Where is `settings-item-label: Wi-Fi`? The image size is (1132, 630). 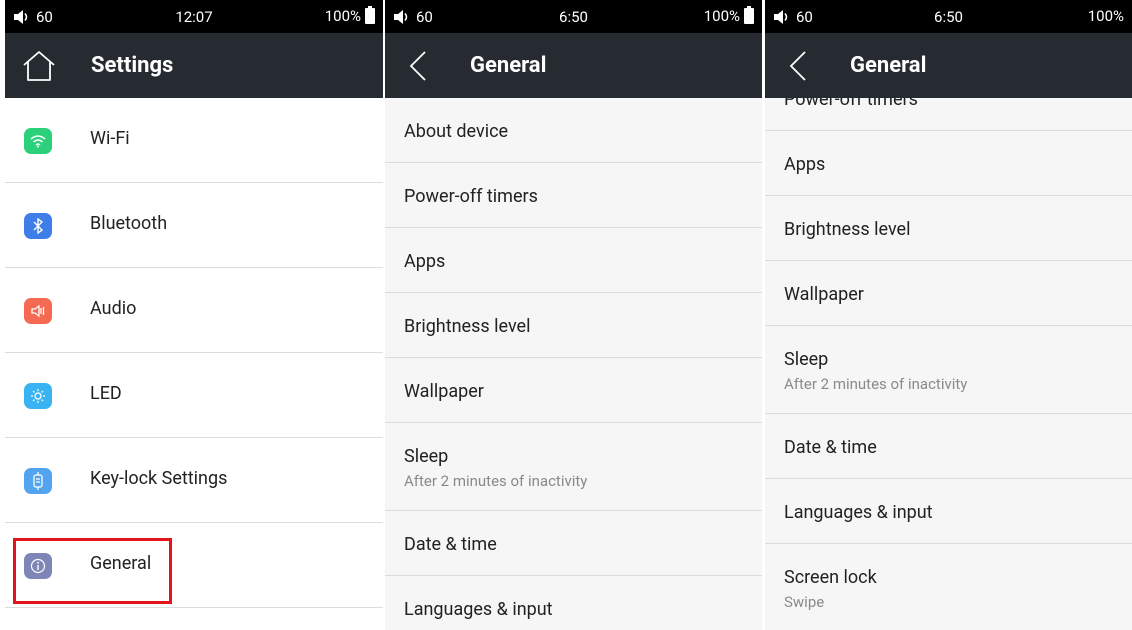 settings-item-label: Wi-Fi is located at coordinates (110, 138).